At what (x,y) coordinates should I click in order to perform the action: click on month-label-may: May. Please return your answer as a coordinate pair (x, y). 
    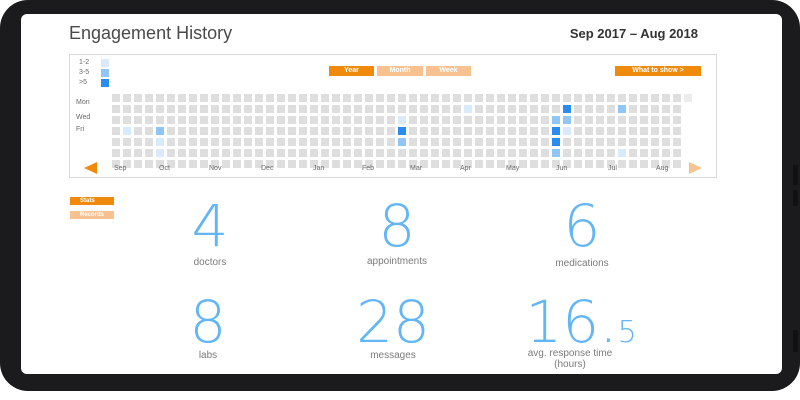
    Looking at the image, I should click on (513, 168).